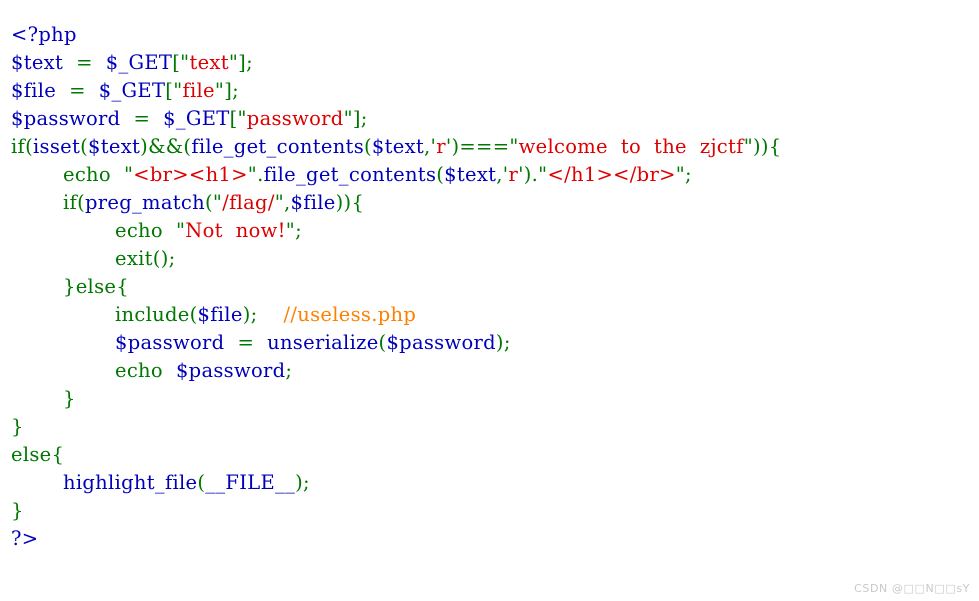 The image size is (979, 601). I want to click on code-token: =, so click(77, 90).